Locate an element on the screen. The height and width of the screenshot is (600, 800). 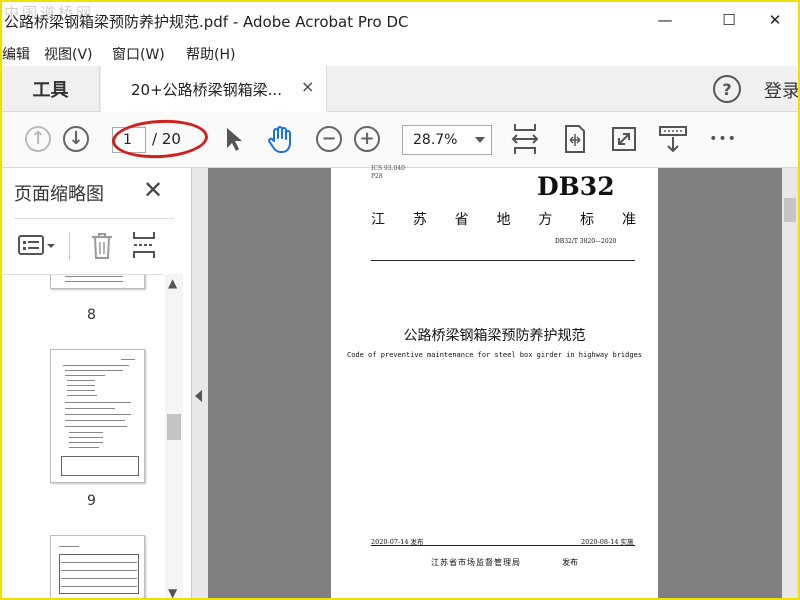
chevron-down-icon is located at coordinates (480, 140).